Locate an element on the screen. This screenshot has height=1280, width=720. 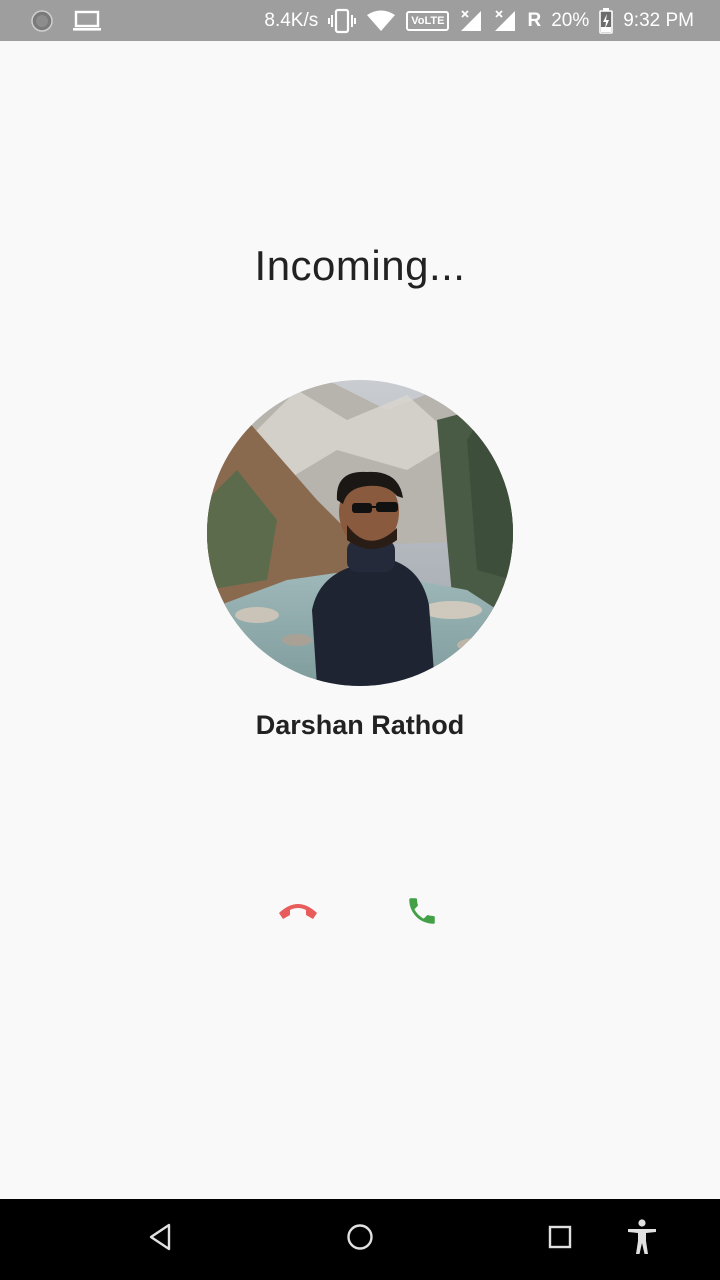
accessibility-icon is located at coordinates (642, 1239).